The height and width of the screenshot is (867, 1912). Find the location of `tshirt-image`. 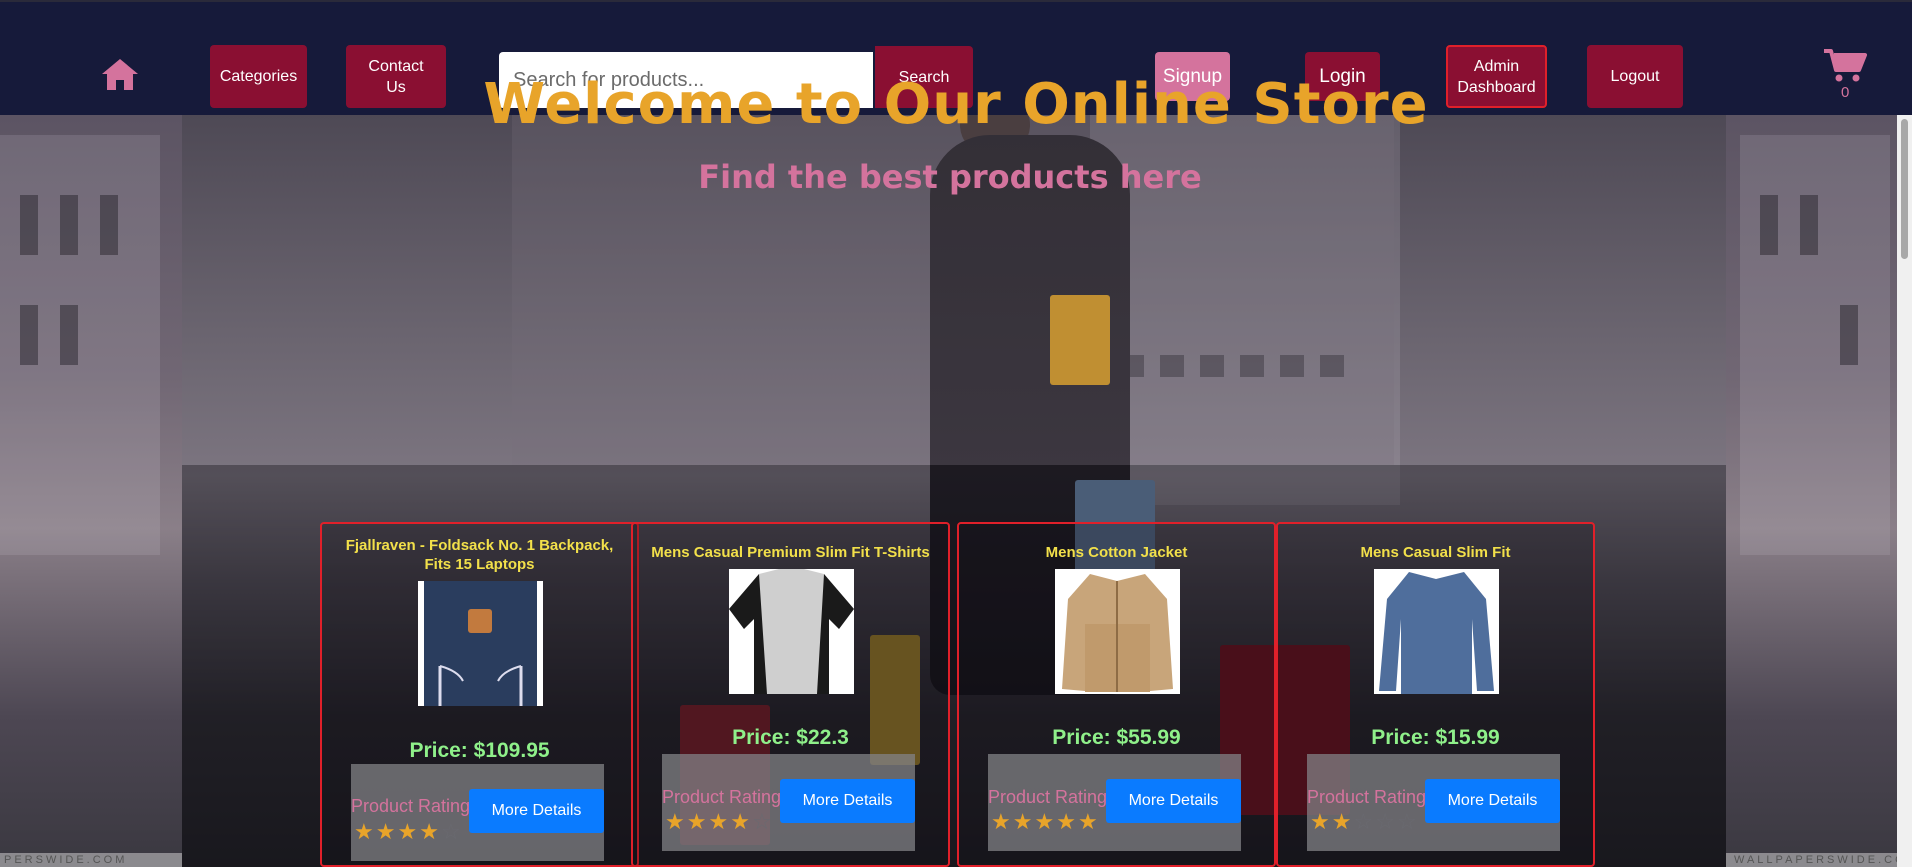

tshirt-image is located at coordinates (791, 631).